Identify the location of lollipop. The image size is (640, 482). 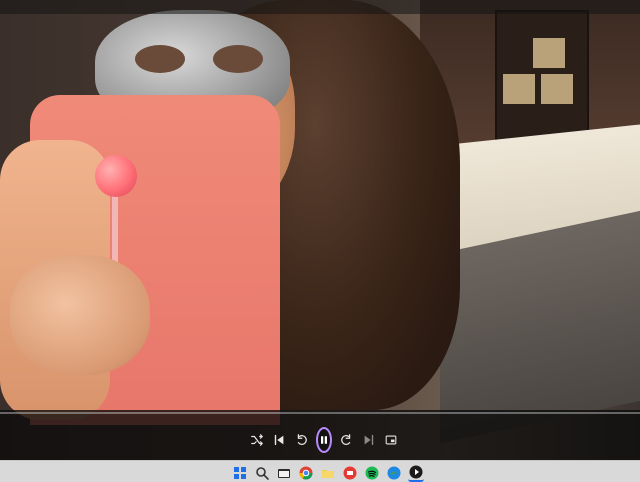
(116, 176).